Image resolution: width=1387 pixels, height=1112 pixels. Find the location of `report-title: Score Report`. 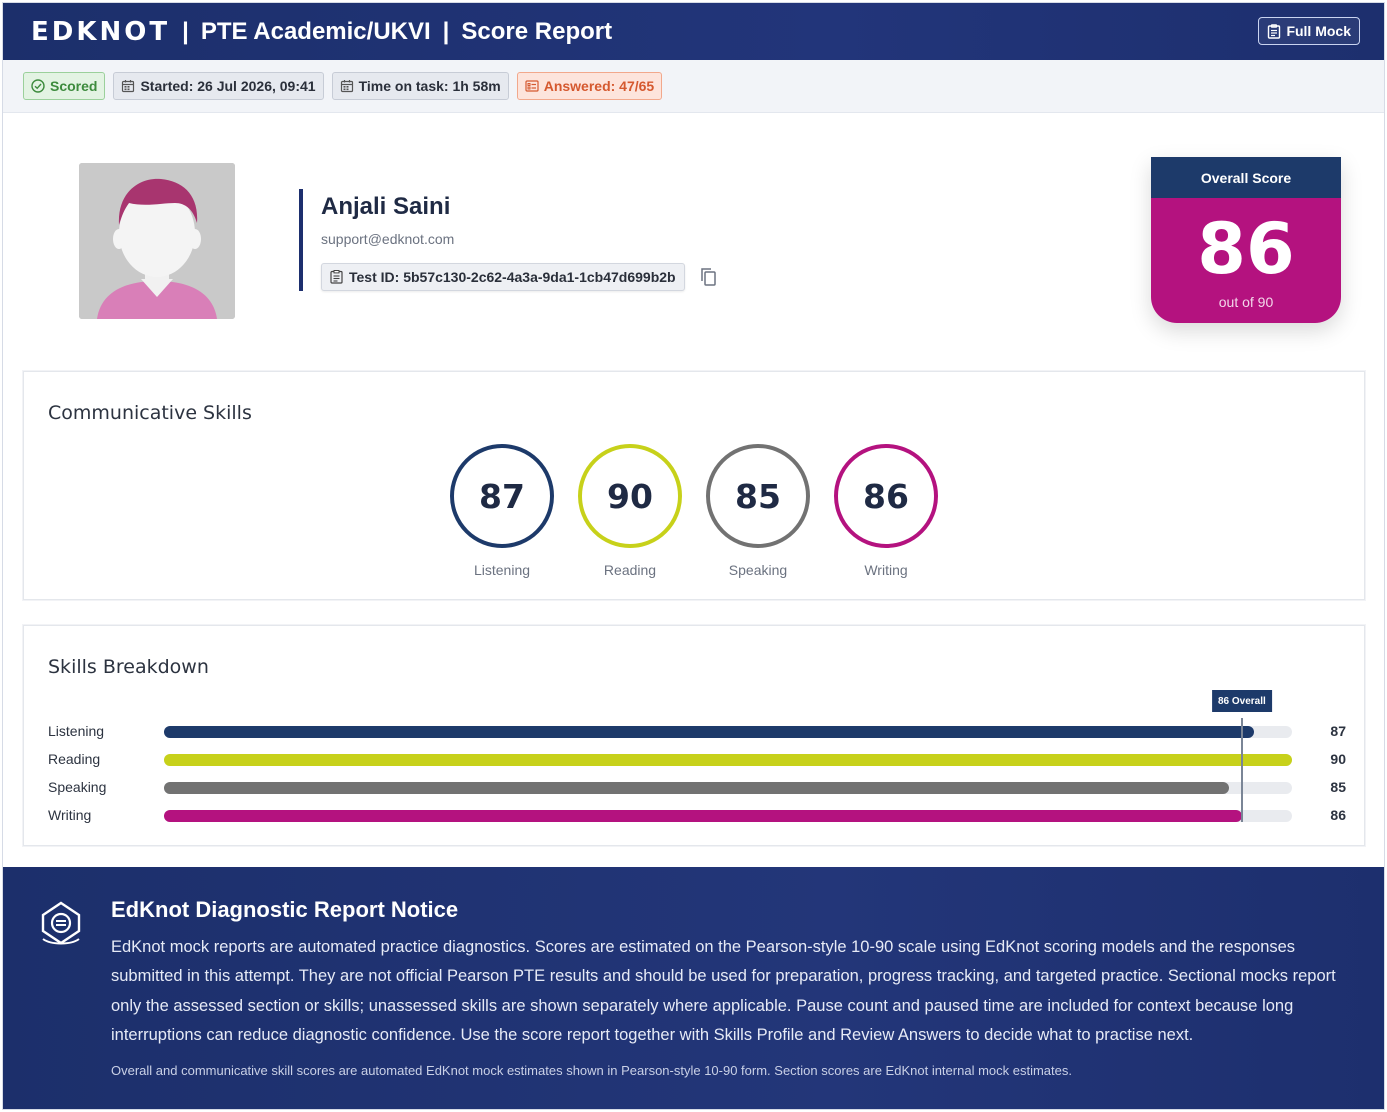

report-title: Score Report is located at coordinates (537, 31).